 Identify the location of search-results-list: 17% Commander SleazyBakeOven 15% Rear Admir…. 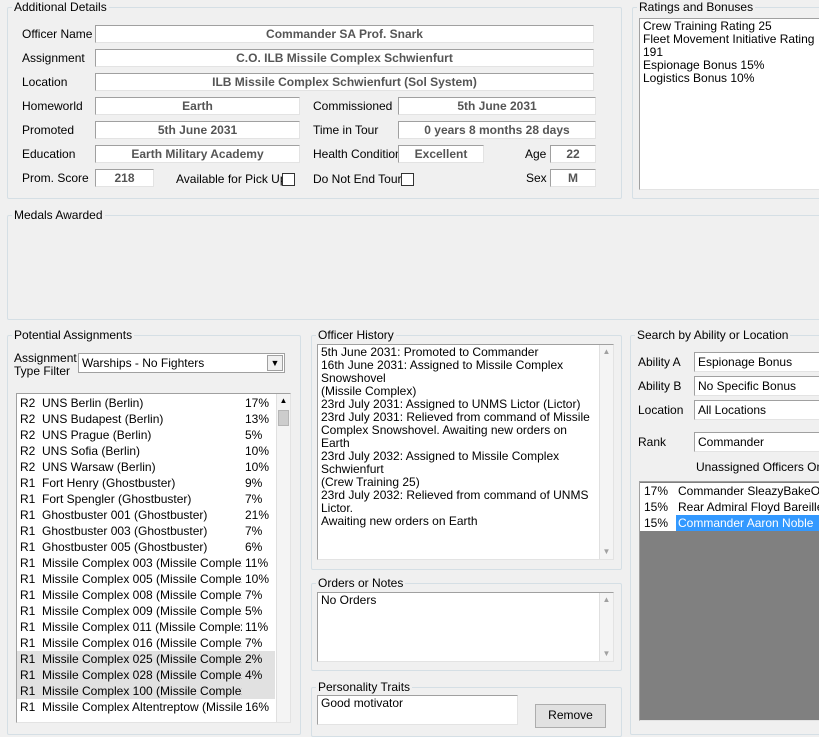
(729, 601).